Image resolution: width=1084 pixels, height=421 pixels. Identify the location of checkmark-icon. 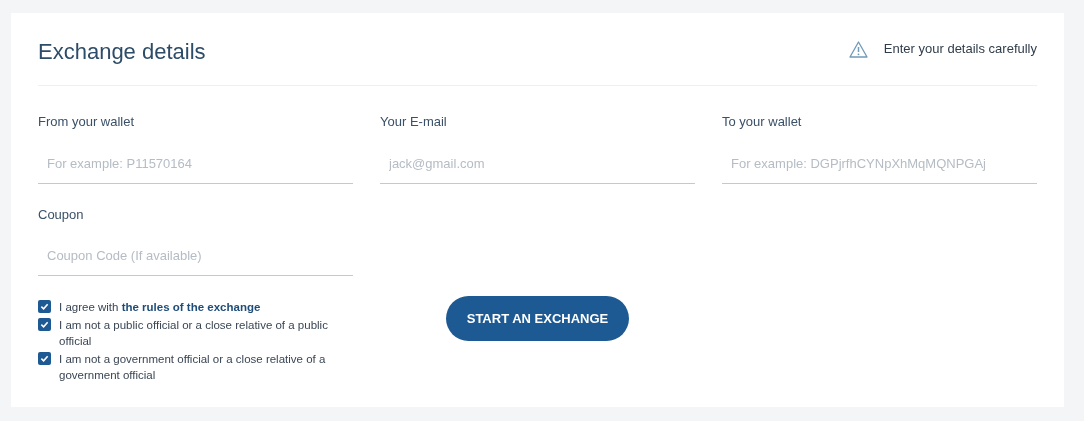
(44, 358).